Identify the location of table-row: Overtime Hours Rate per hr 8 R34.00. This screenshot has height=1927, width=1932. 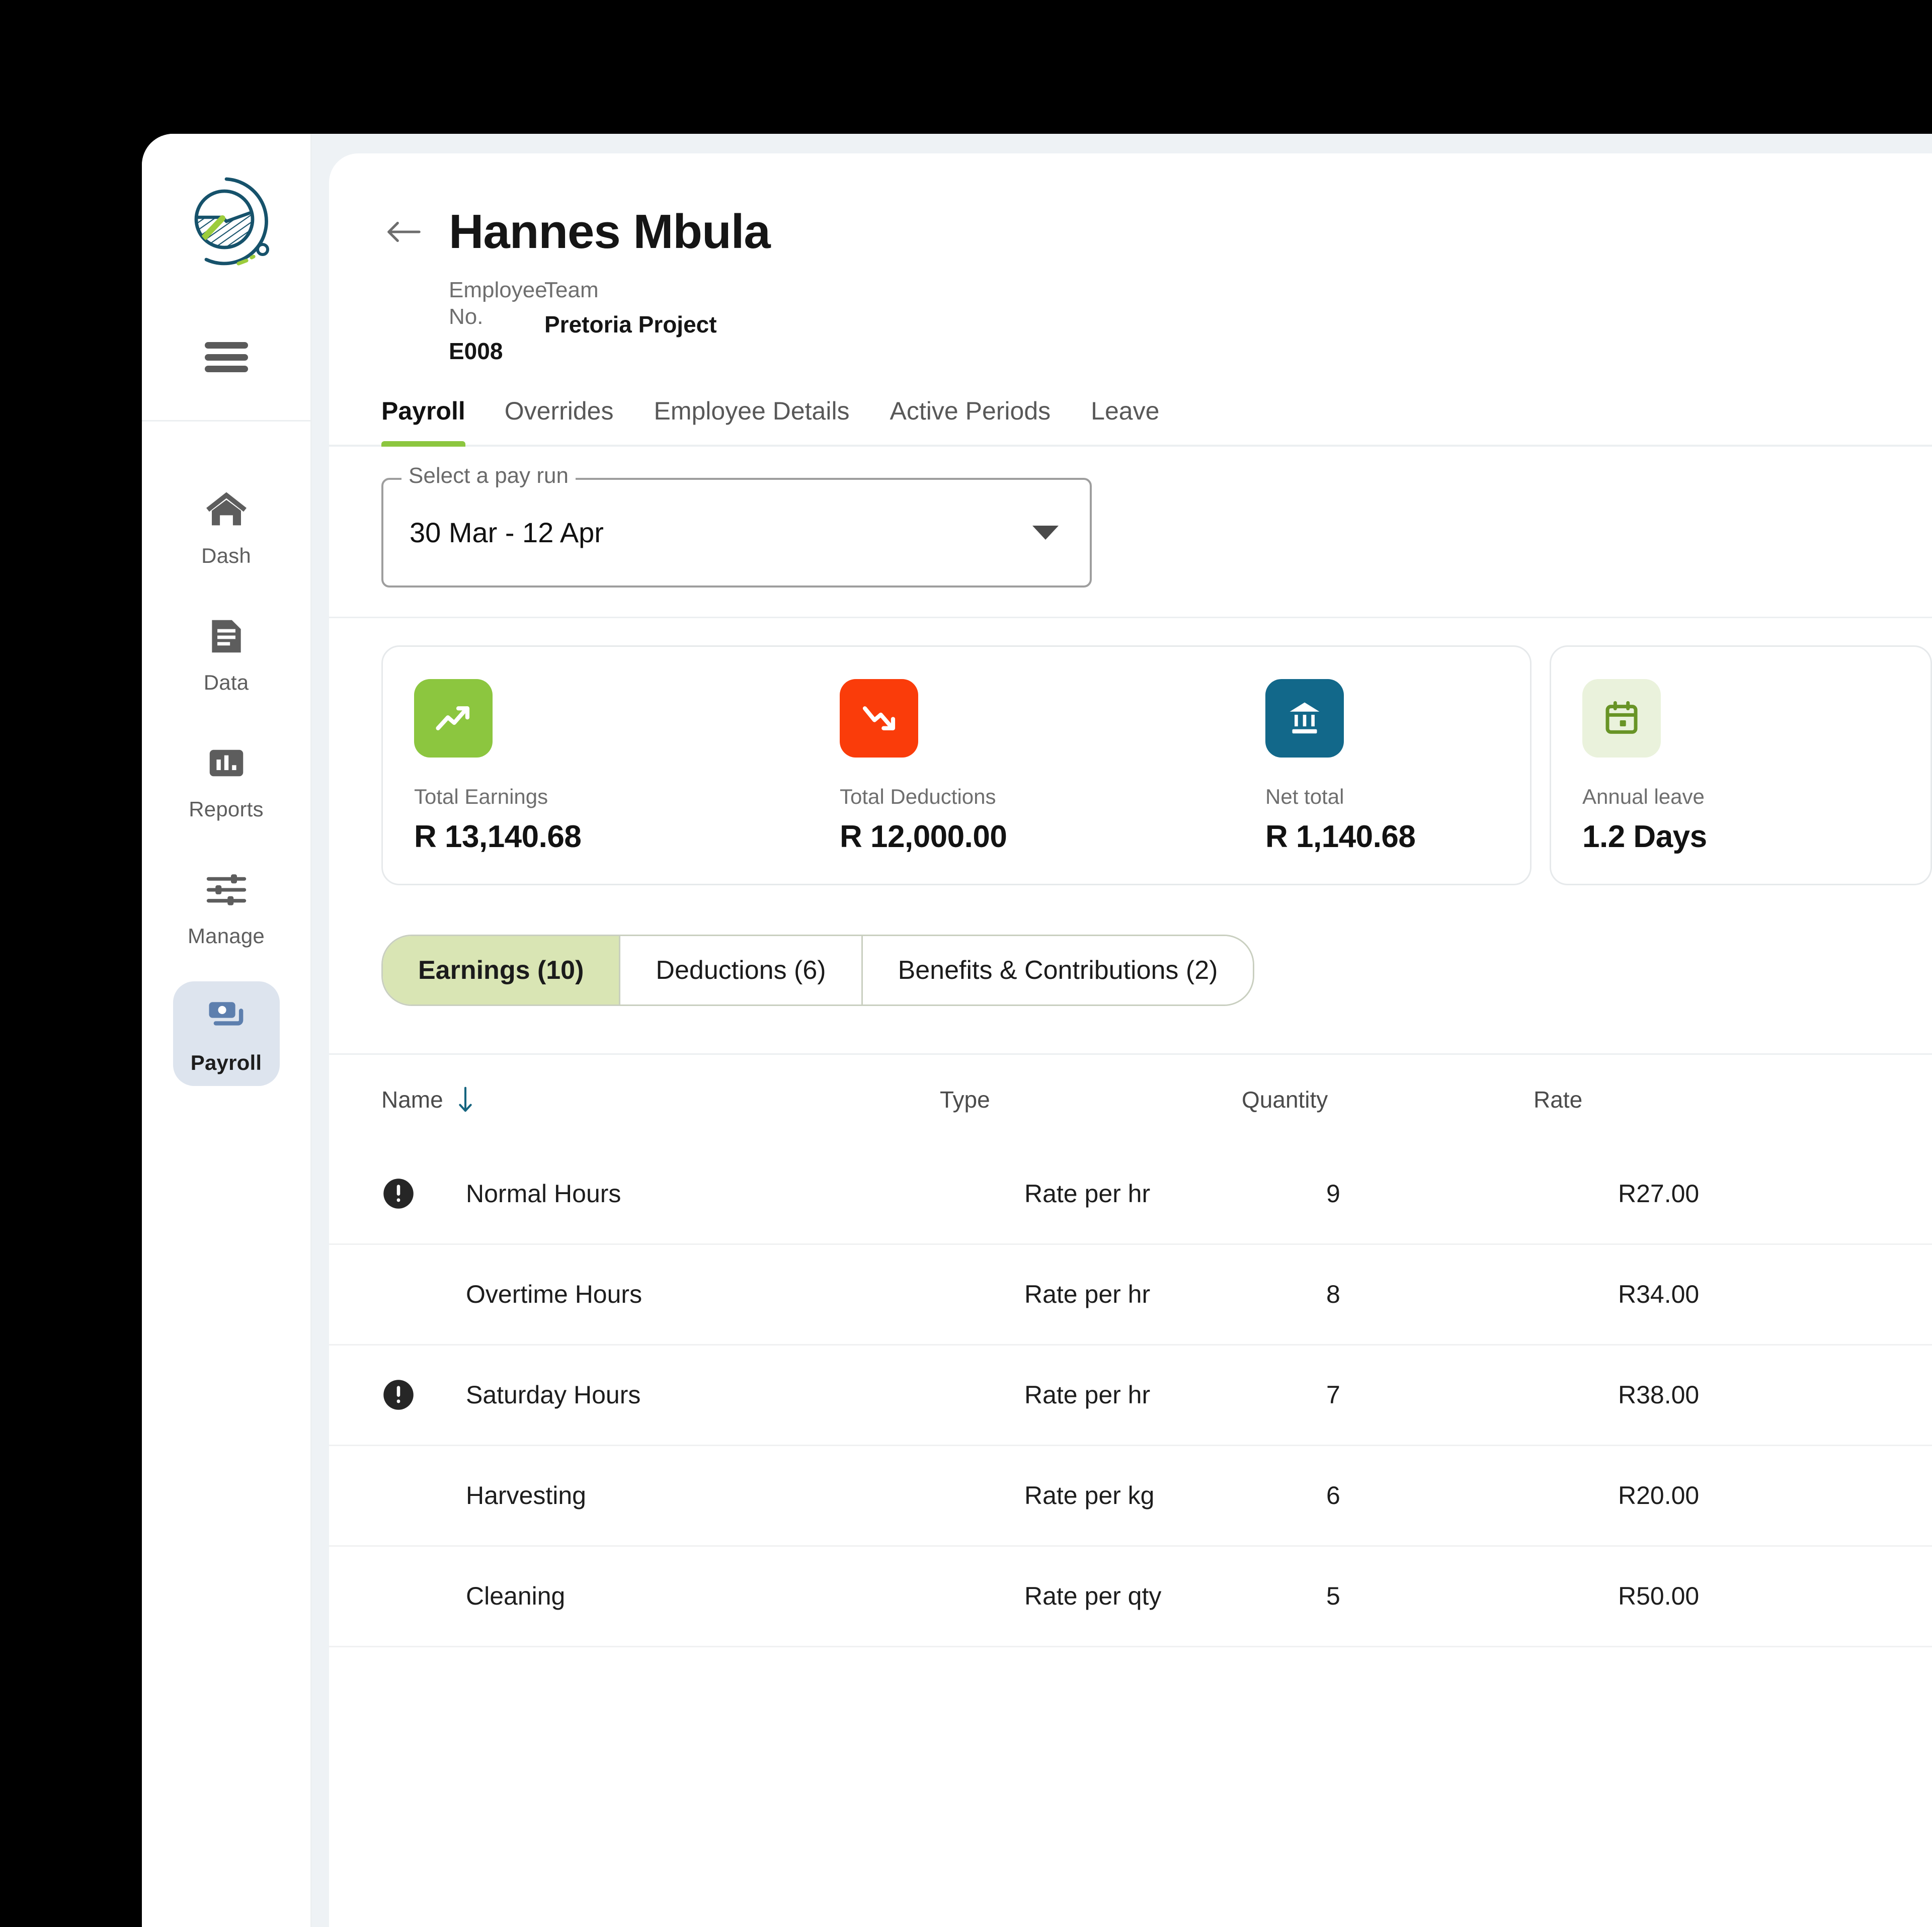
(1131, 1295).